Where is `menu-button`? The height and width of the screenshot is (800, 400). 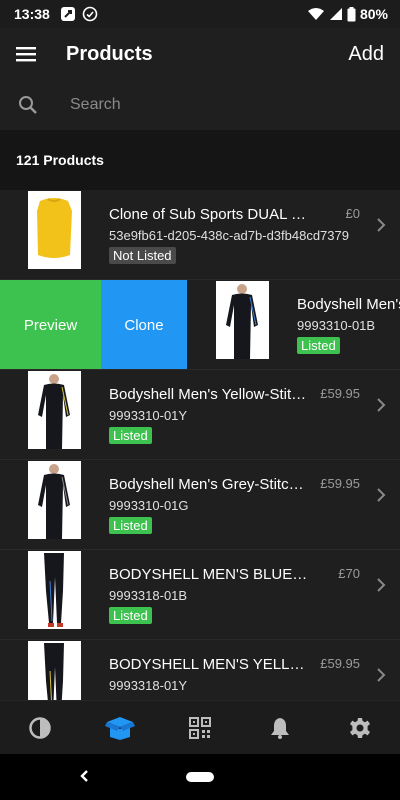
menu-button is located at coordinates (27, 54).